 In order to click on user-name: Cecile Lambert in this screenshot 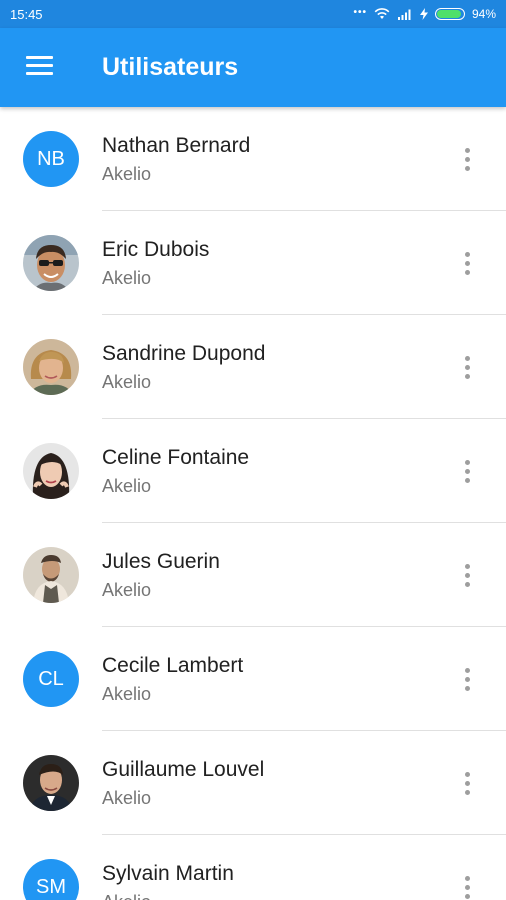, I will do `click(173, 665)`.